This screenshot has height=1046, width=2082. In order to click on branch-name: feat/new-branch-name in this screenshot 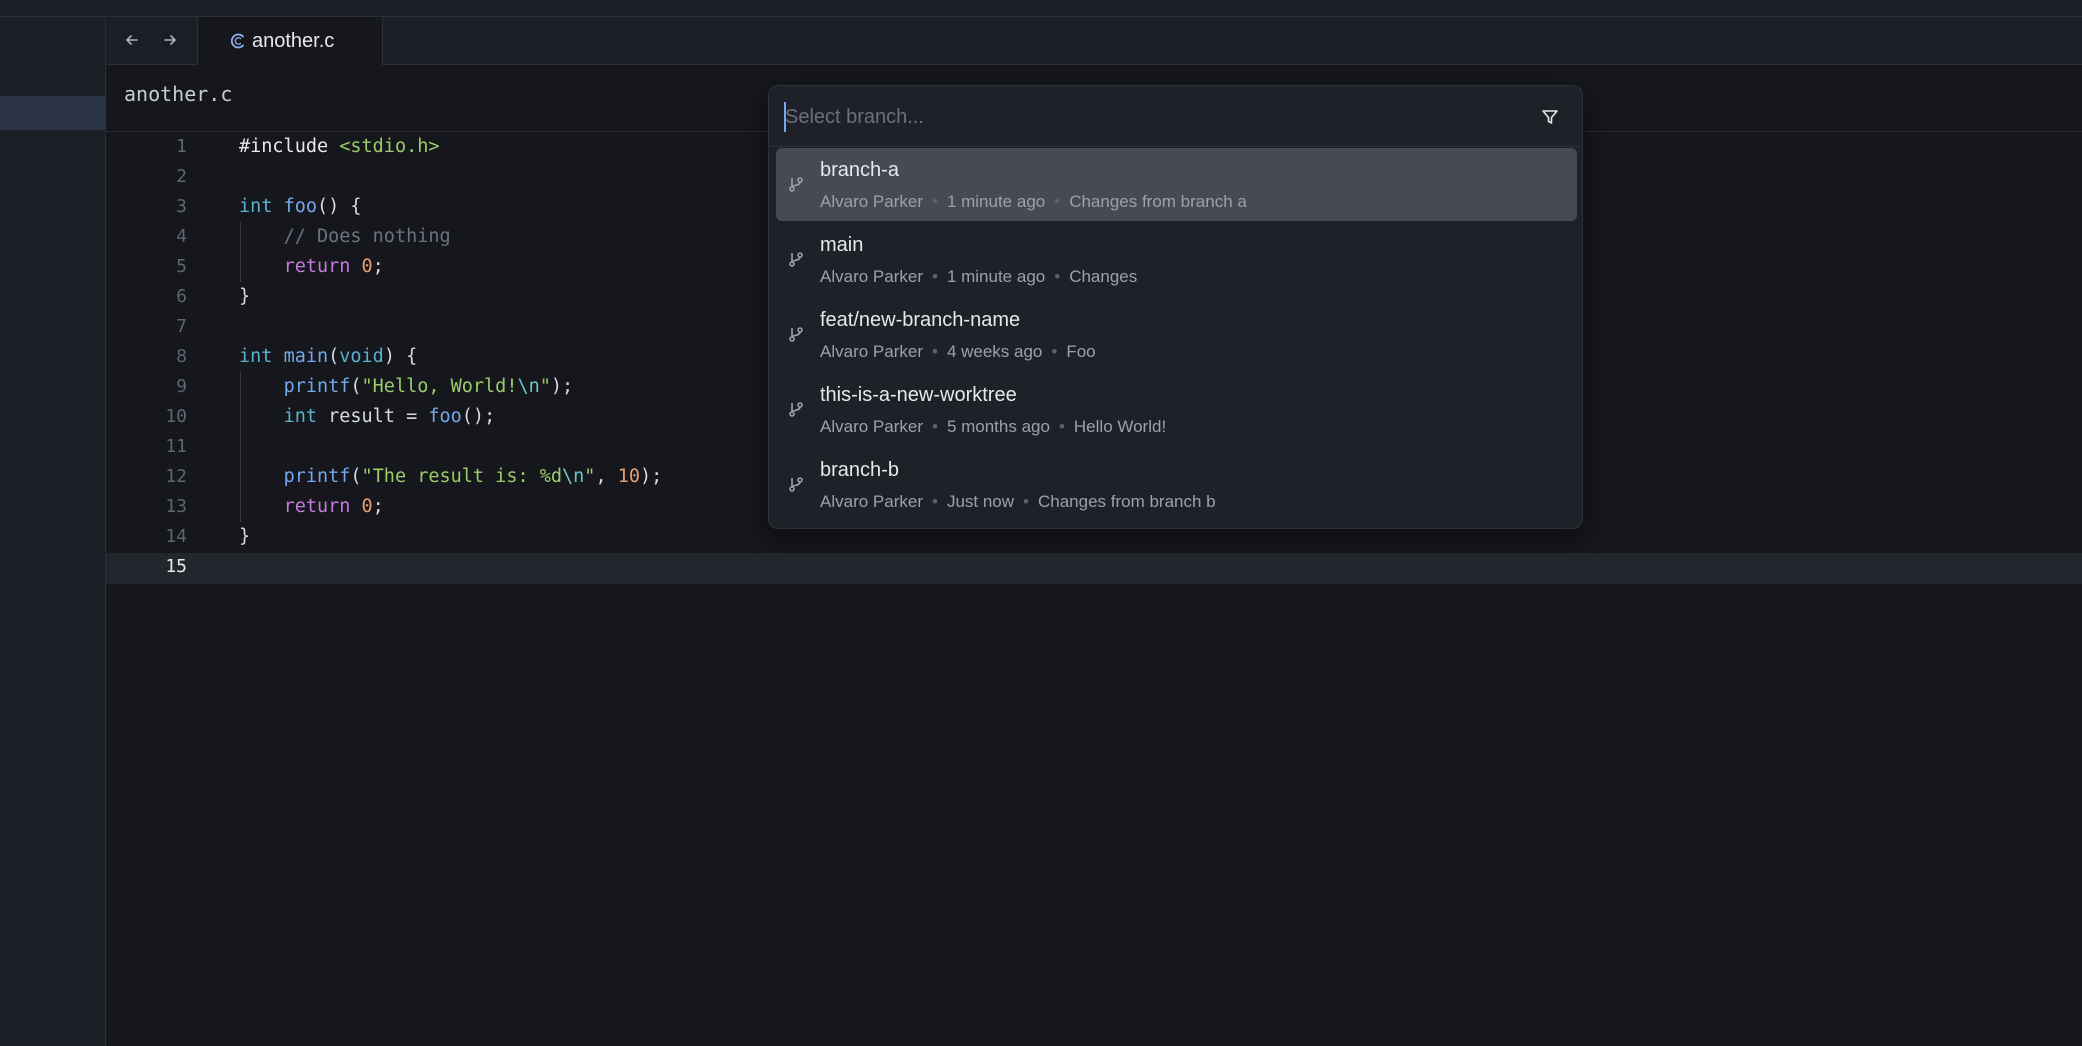, I will do `click(920, 320)`.